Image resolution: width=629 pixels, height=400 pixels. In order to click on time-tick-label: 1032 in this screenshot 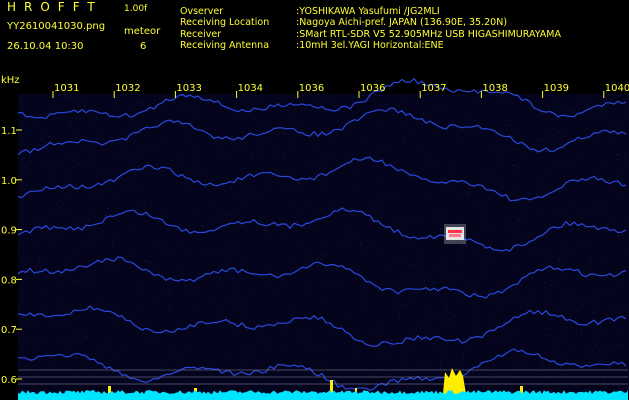, I will do `click(127, 88)`.